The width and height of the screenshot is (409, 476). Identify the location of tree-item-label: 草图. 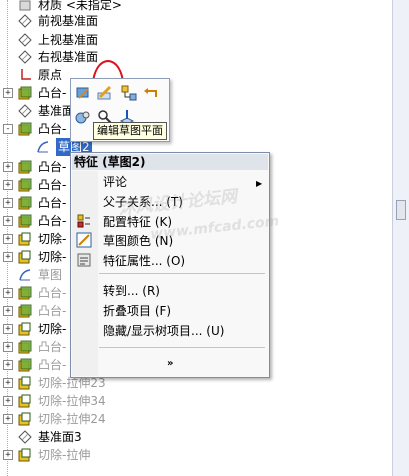
(50, 275).